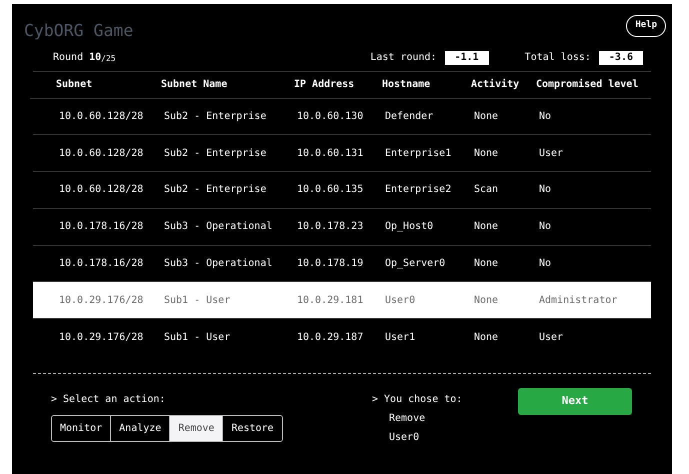 The image size is (689, 474). I want to click on help-button: Help, so click(646, 25).